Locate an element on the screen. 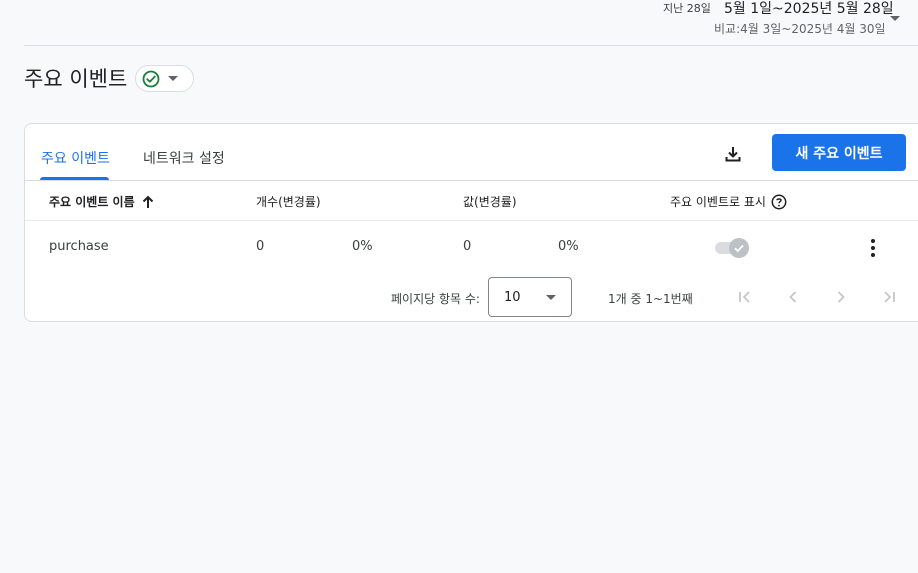 The width and height of the screenshot is (918, 573). event-count-change-cell: 0% is located at coordinates (362, 246).